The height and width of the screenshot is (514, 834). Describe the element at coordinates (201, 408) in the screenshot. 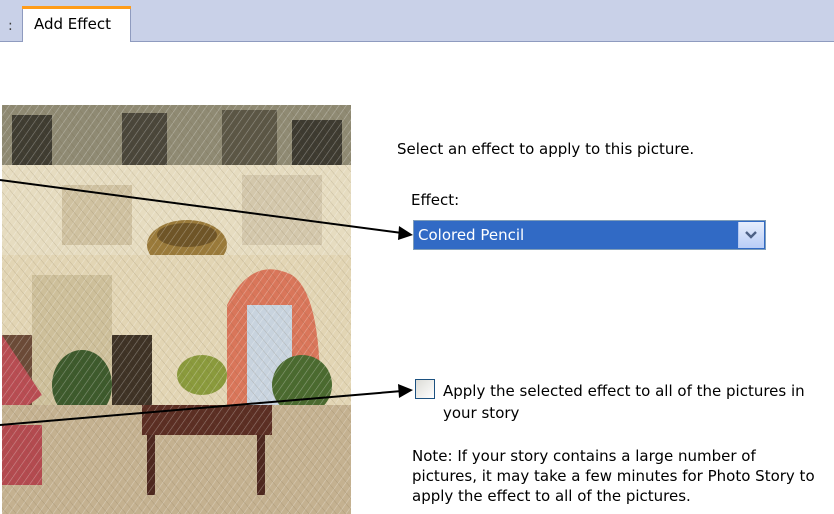

I see `callout-arrow-checkbox` at that location.